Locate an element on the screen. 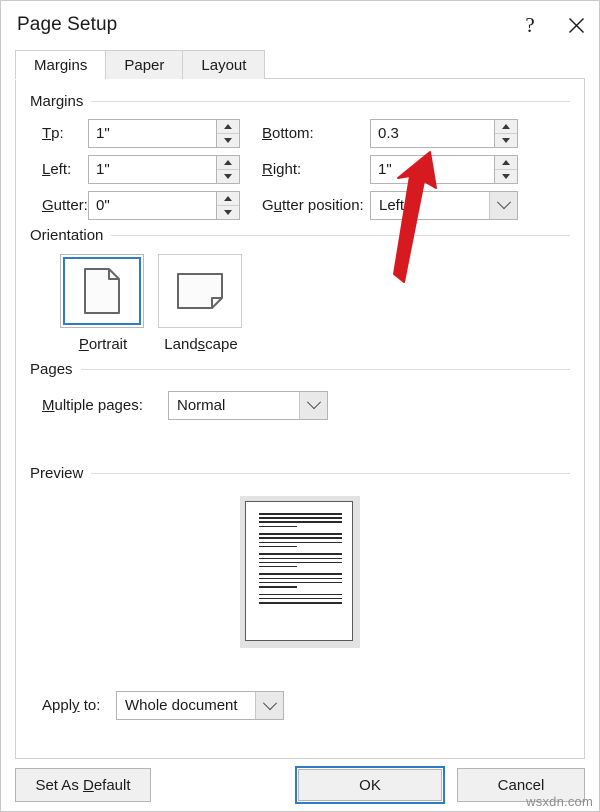  tab-margins-label: Margins is located at coordinates (61, 65).